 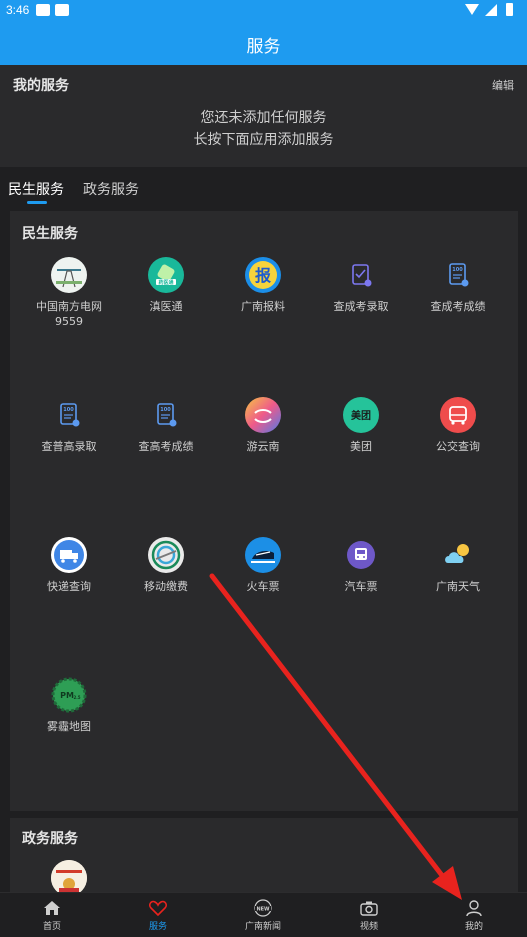 I want to click on travel-yunnan-icon, so click(x=263, y=415).